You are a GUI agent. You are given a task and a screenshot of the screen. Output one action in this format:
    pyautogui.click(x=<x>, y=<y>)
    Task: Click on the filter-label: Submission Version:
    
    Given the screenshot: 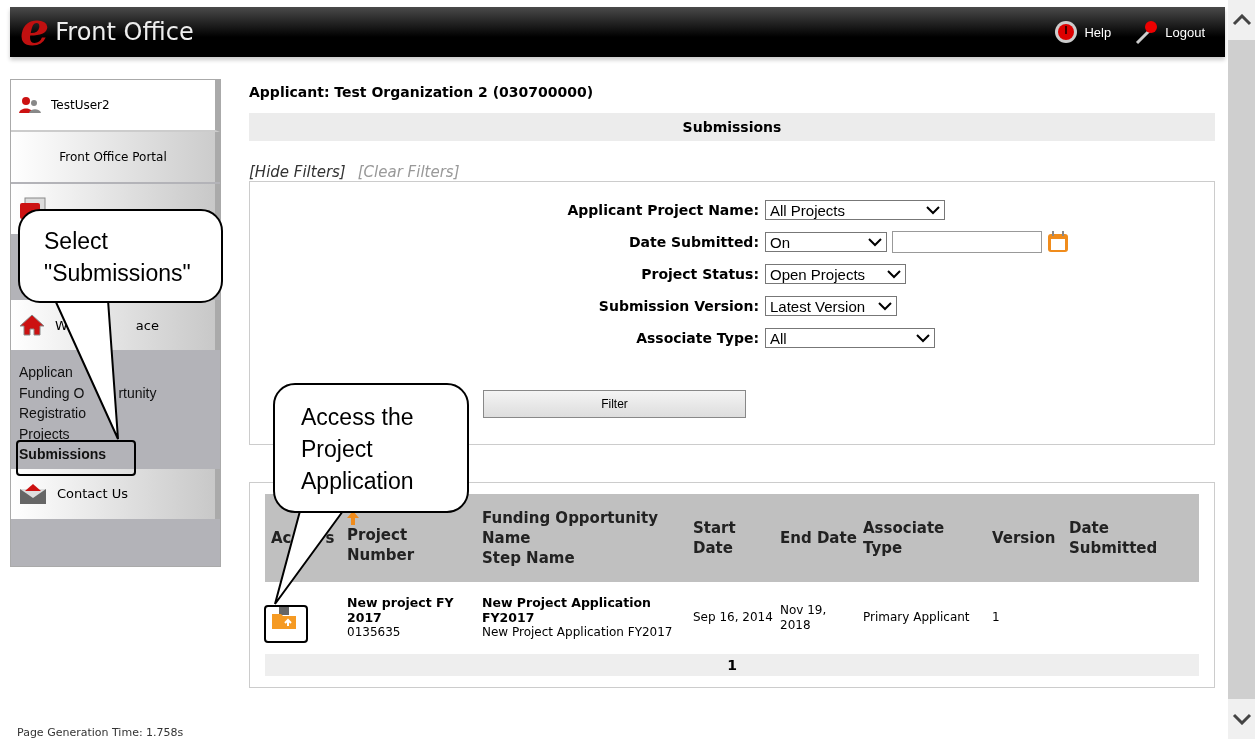 What is the action you would take?
    pyautogui.click(x=678, y=306)
    